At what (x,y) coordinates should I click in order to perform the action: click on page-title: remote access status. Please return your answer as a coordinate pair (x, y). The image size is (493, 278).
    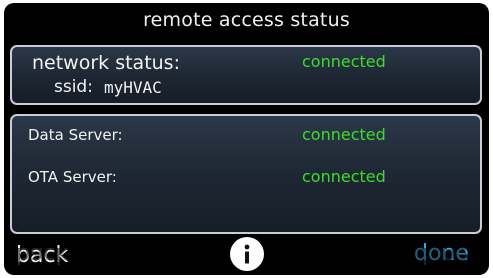
    Looking at the image, I should click on (246, 20).